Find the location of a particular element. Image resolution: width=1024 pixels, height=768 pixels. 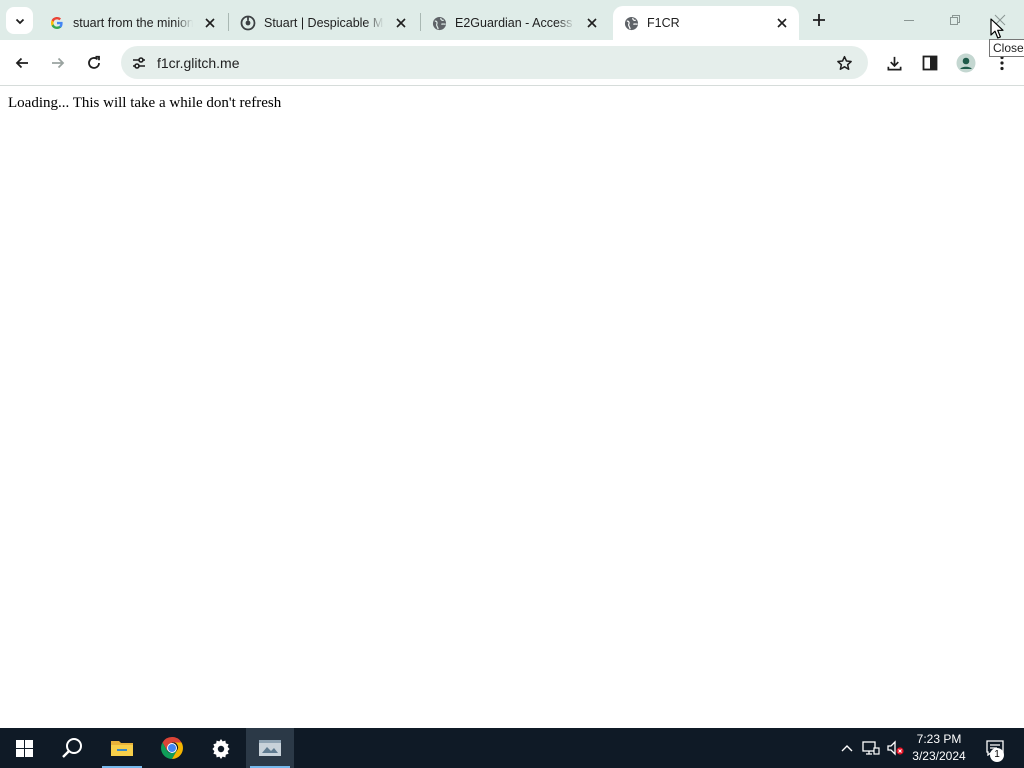

tab-title: Stuart | Despicable Me Wiki is located at coordinates (324, 23).